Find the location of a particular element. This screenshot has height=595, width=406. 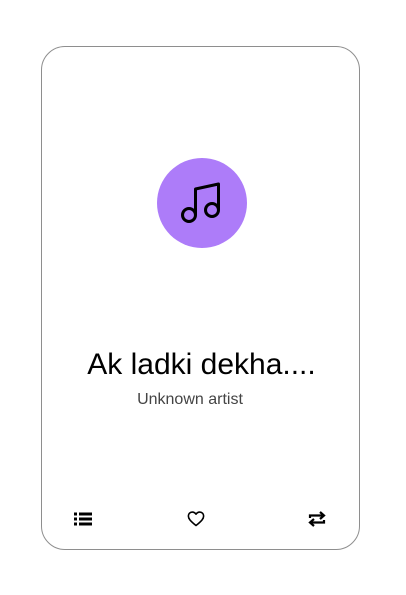

heart-outline-icon is located at coordinates (196, 519).